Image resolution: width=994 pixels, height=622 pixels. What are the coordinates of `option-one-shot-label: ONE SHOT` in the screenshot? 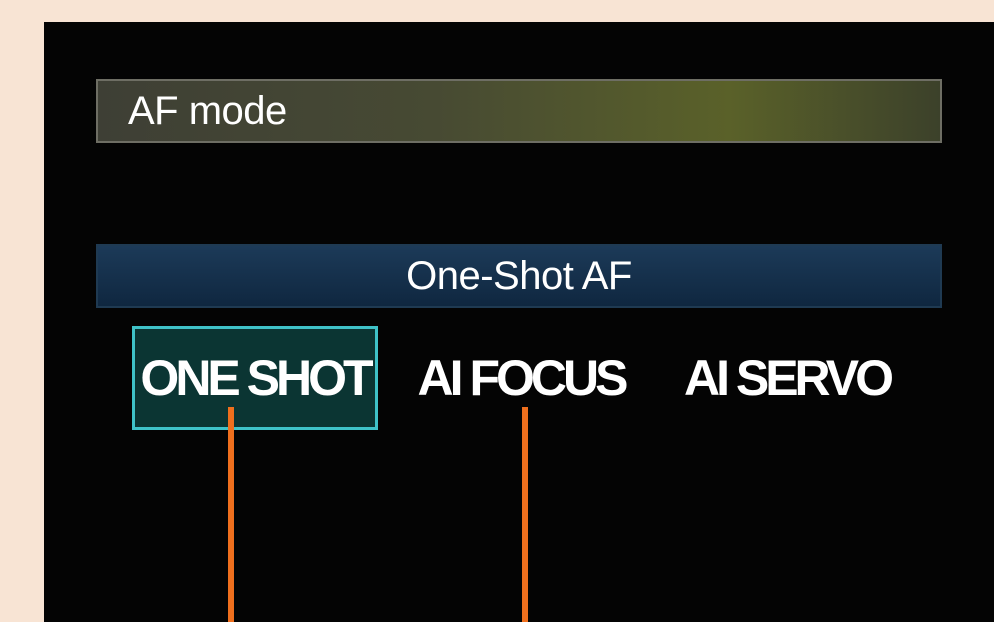 It's located at (256, 378).